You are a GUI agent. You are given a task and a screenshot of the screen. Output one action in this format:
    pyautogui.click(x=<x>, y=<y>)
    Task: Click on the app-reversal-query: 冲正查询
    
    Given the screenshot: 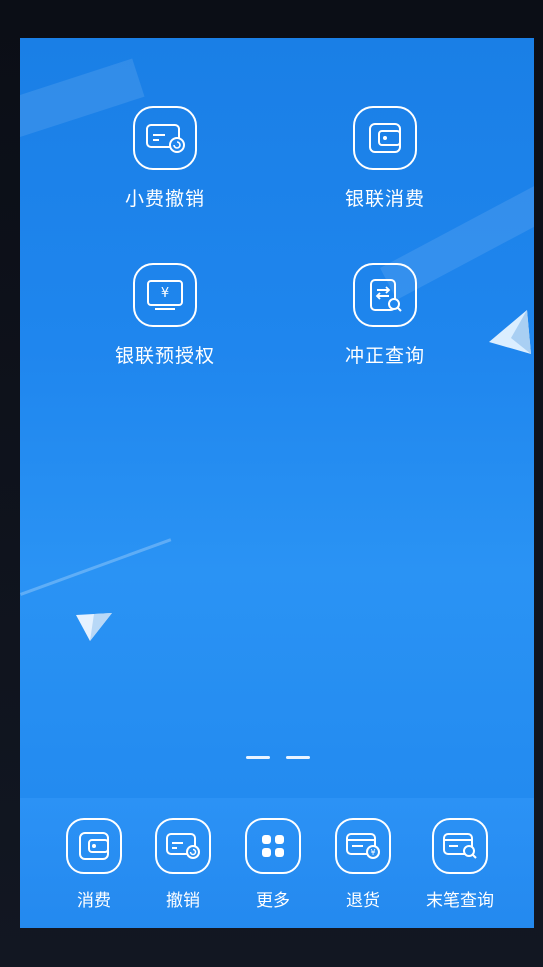 What is the action you would take?
    pyautogui.click(x=385, y=315)
    